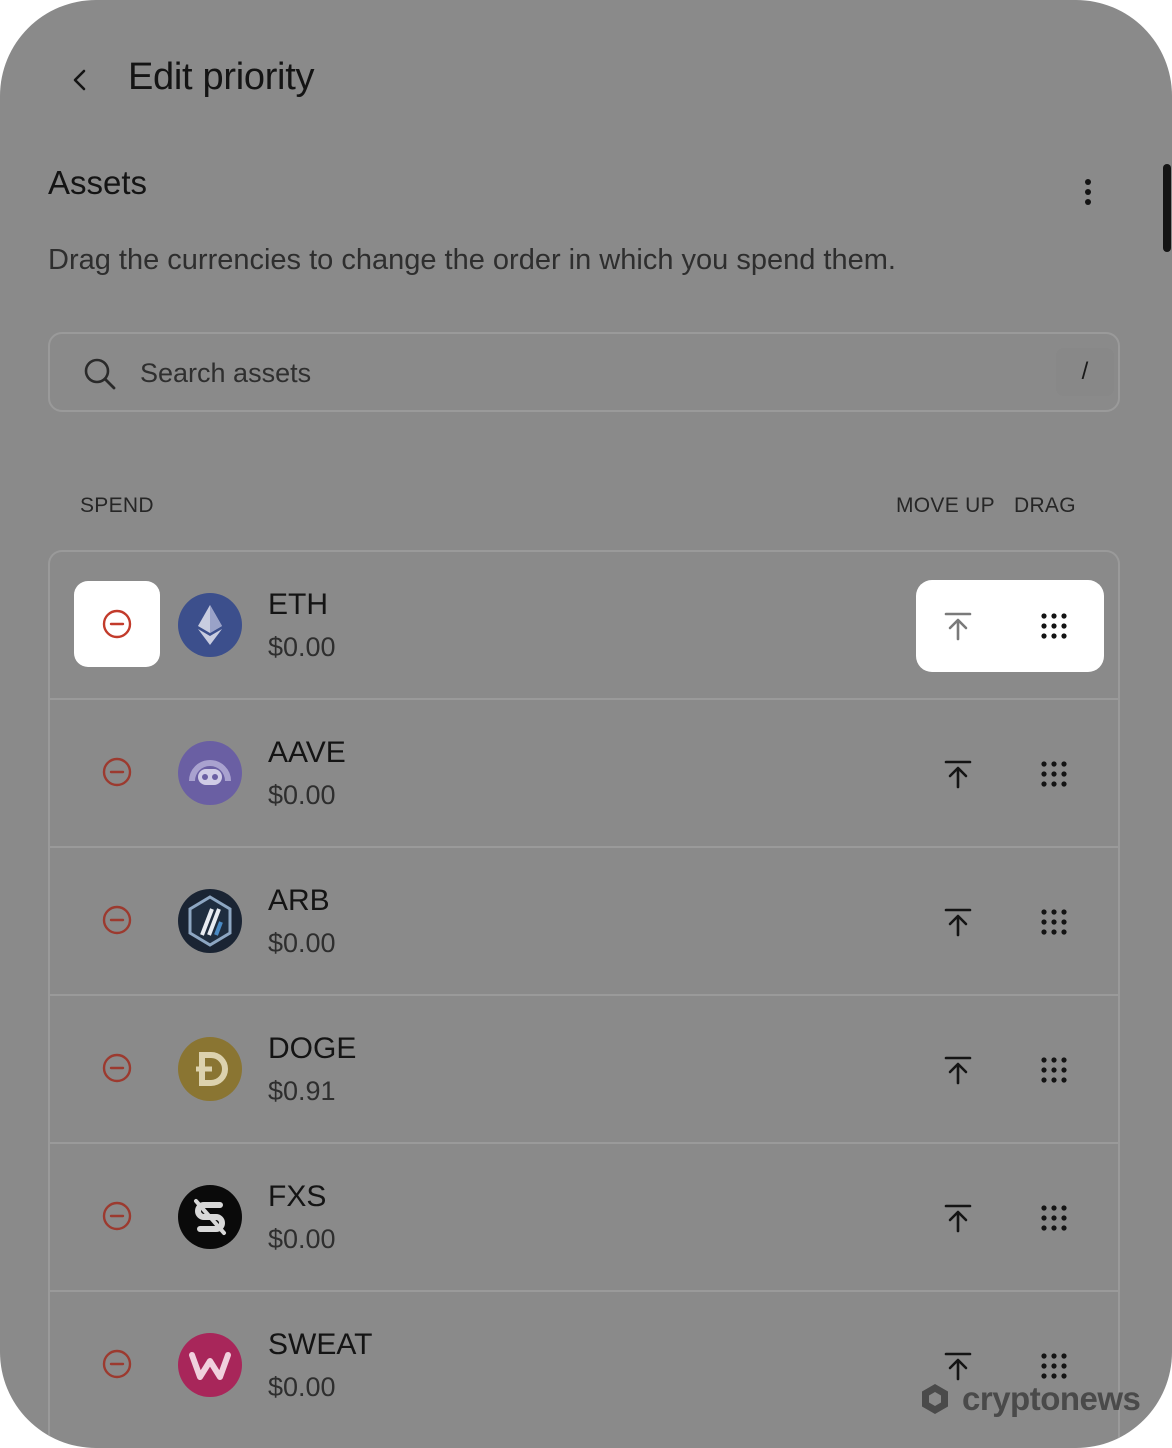 Image resolution: width=1172 pixels, height=1448 pixels. What do you see at coordinates (98, 182) in the screenshot?
I see `section-title: Assets` at bounding box center [98, 182].